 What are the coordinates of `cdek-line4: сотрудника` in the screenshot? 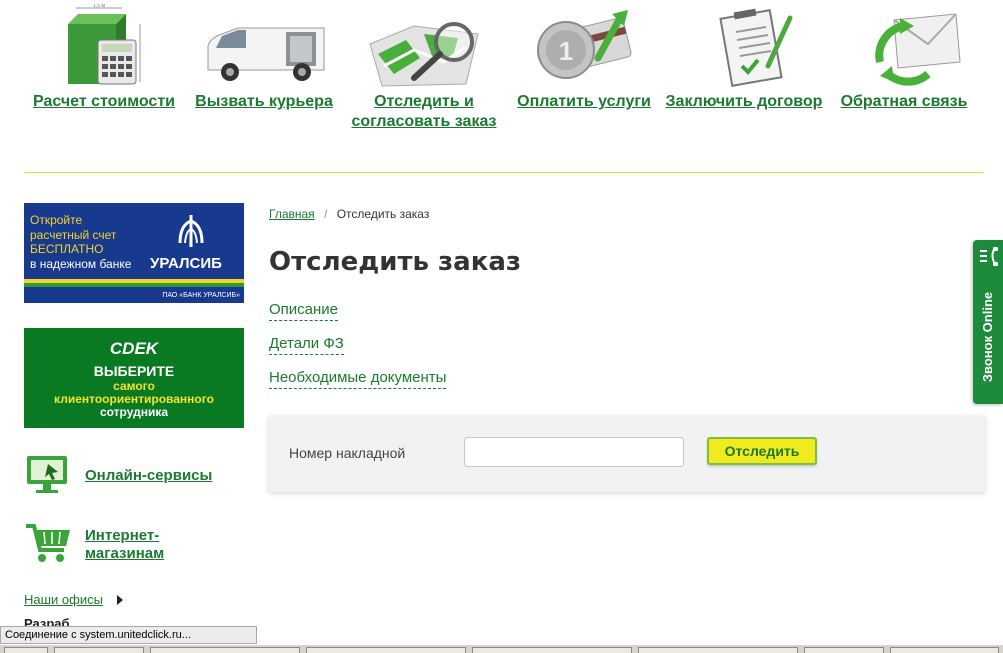 It's located at (134, 412).